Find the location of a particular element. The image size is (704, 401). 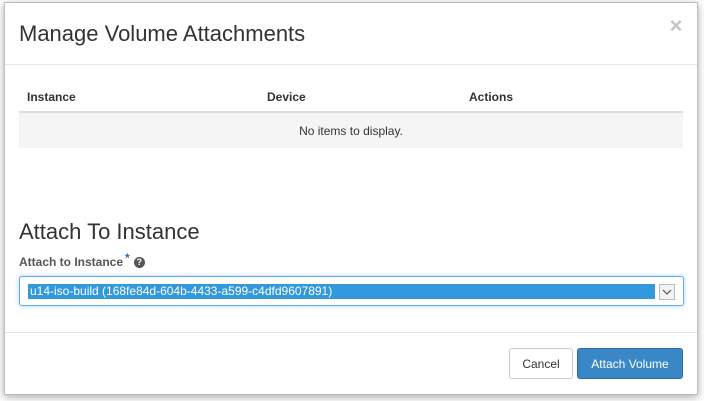

table-row: No items to display. is located at coordinates (351, 130).